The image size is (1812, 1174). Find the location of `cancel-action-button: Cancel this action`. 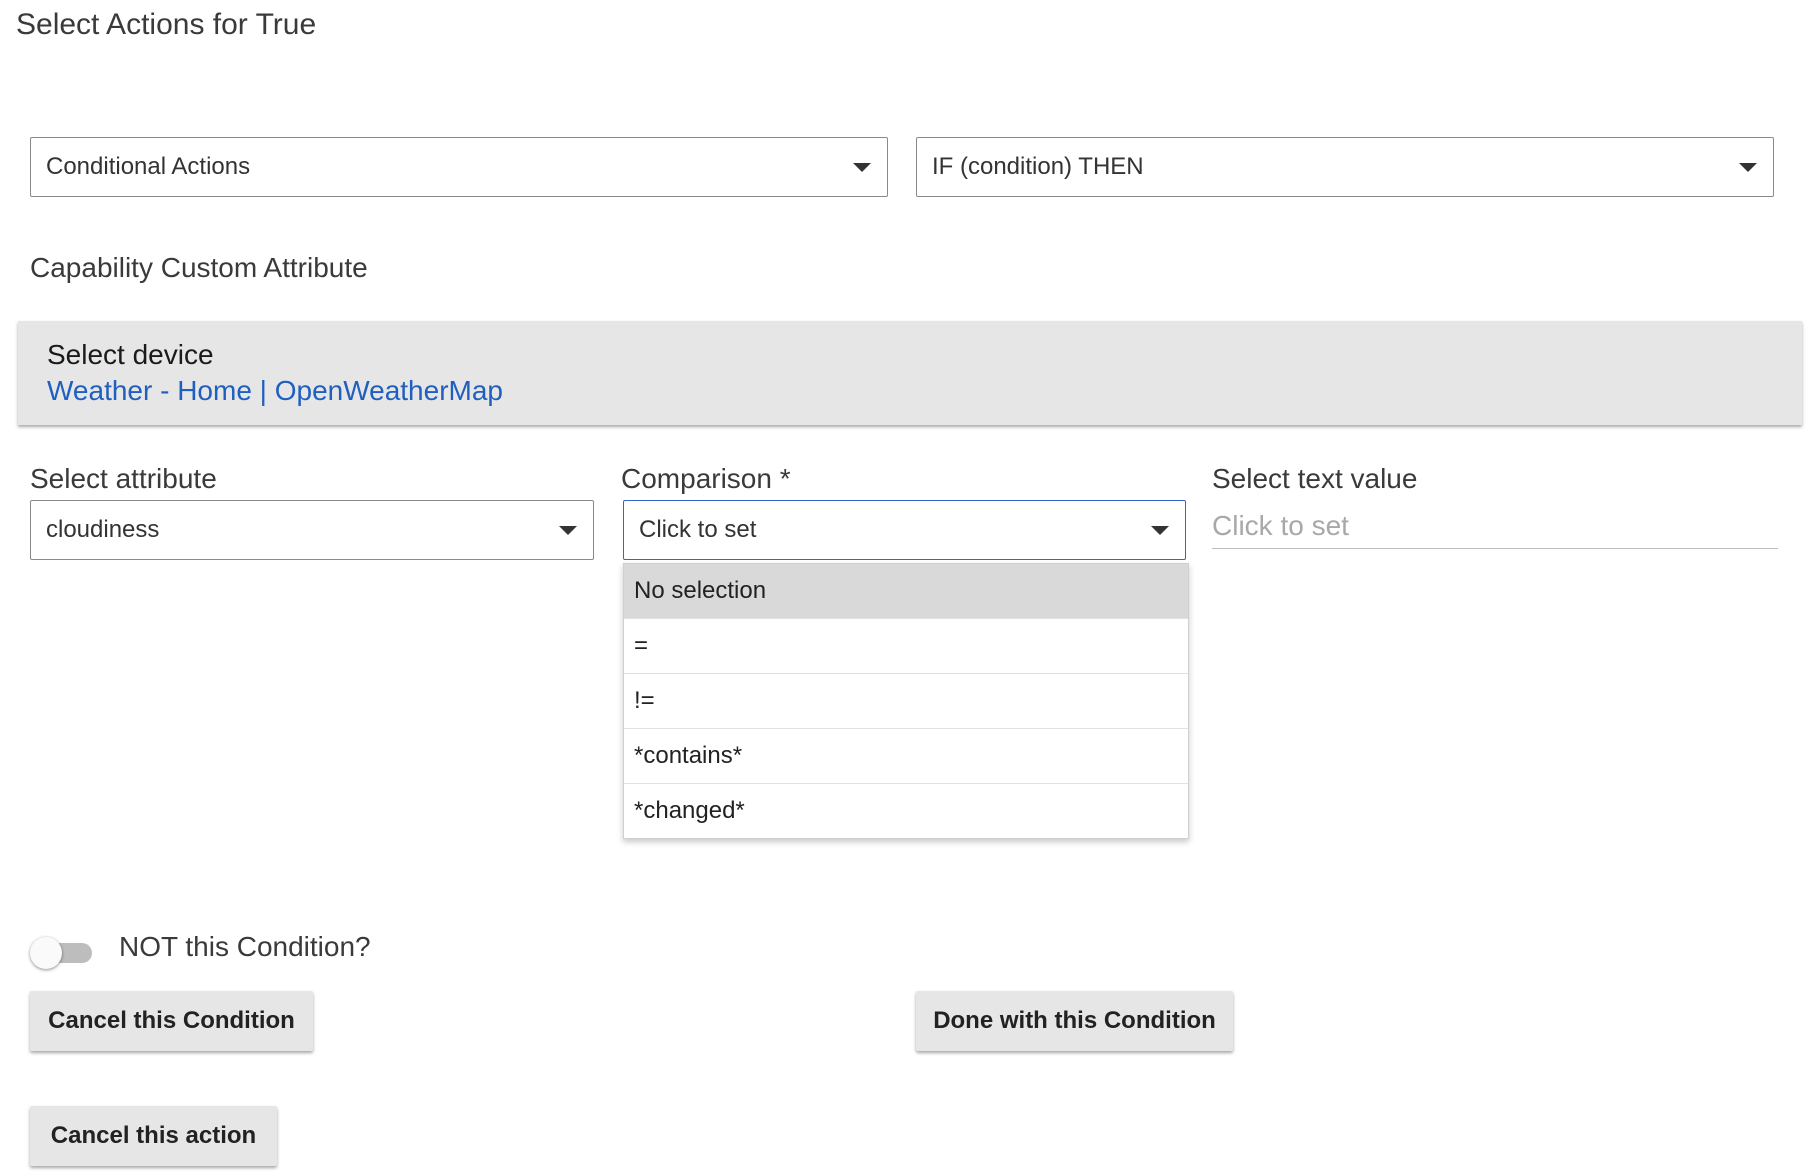

cancel-action-button: Cancel this action is located at coordinates (153, 1136).